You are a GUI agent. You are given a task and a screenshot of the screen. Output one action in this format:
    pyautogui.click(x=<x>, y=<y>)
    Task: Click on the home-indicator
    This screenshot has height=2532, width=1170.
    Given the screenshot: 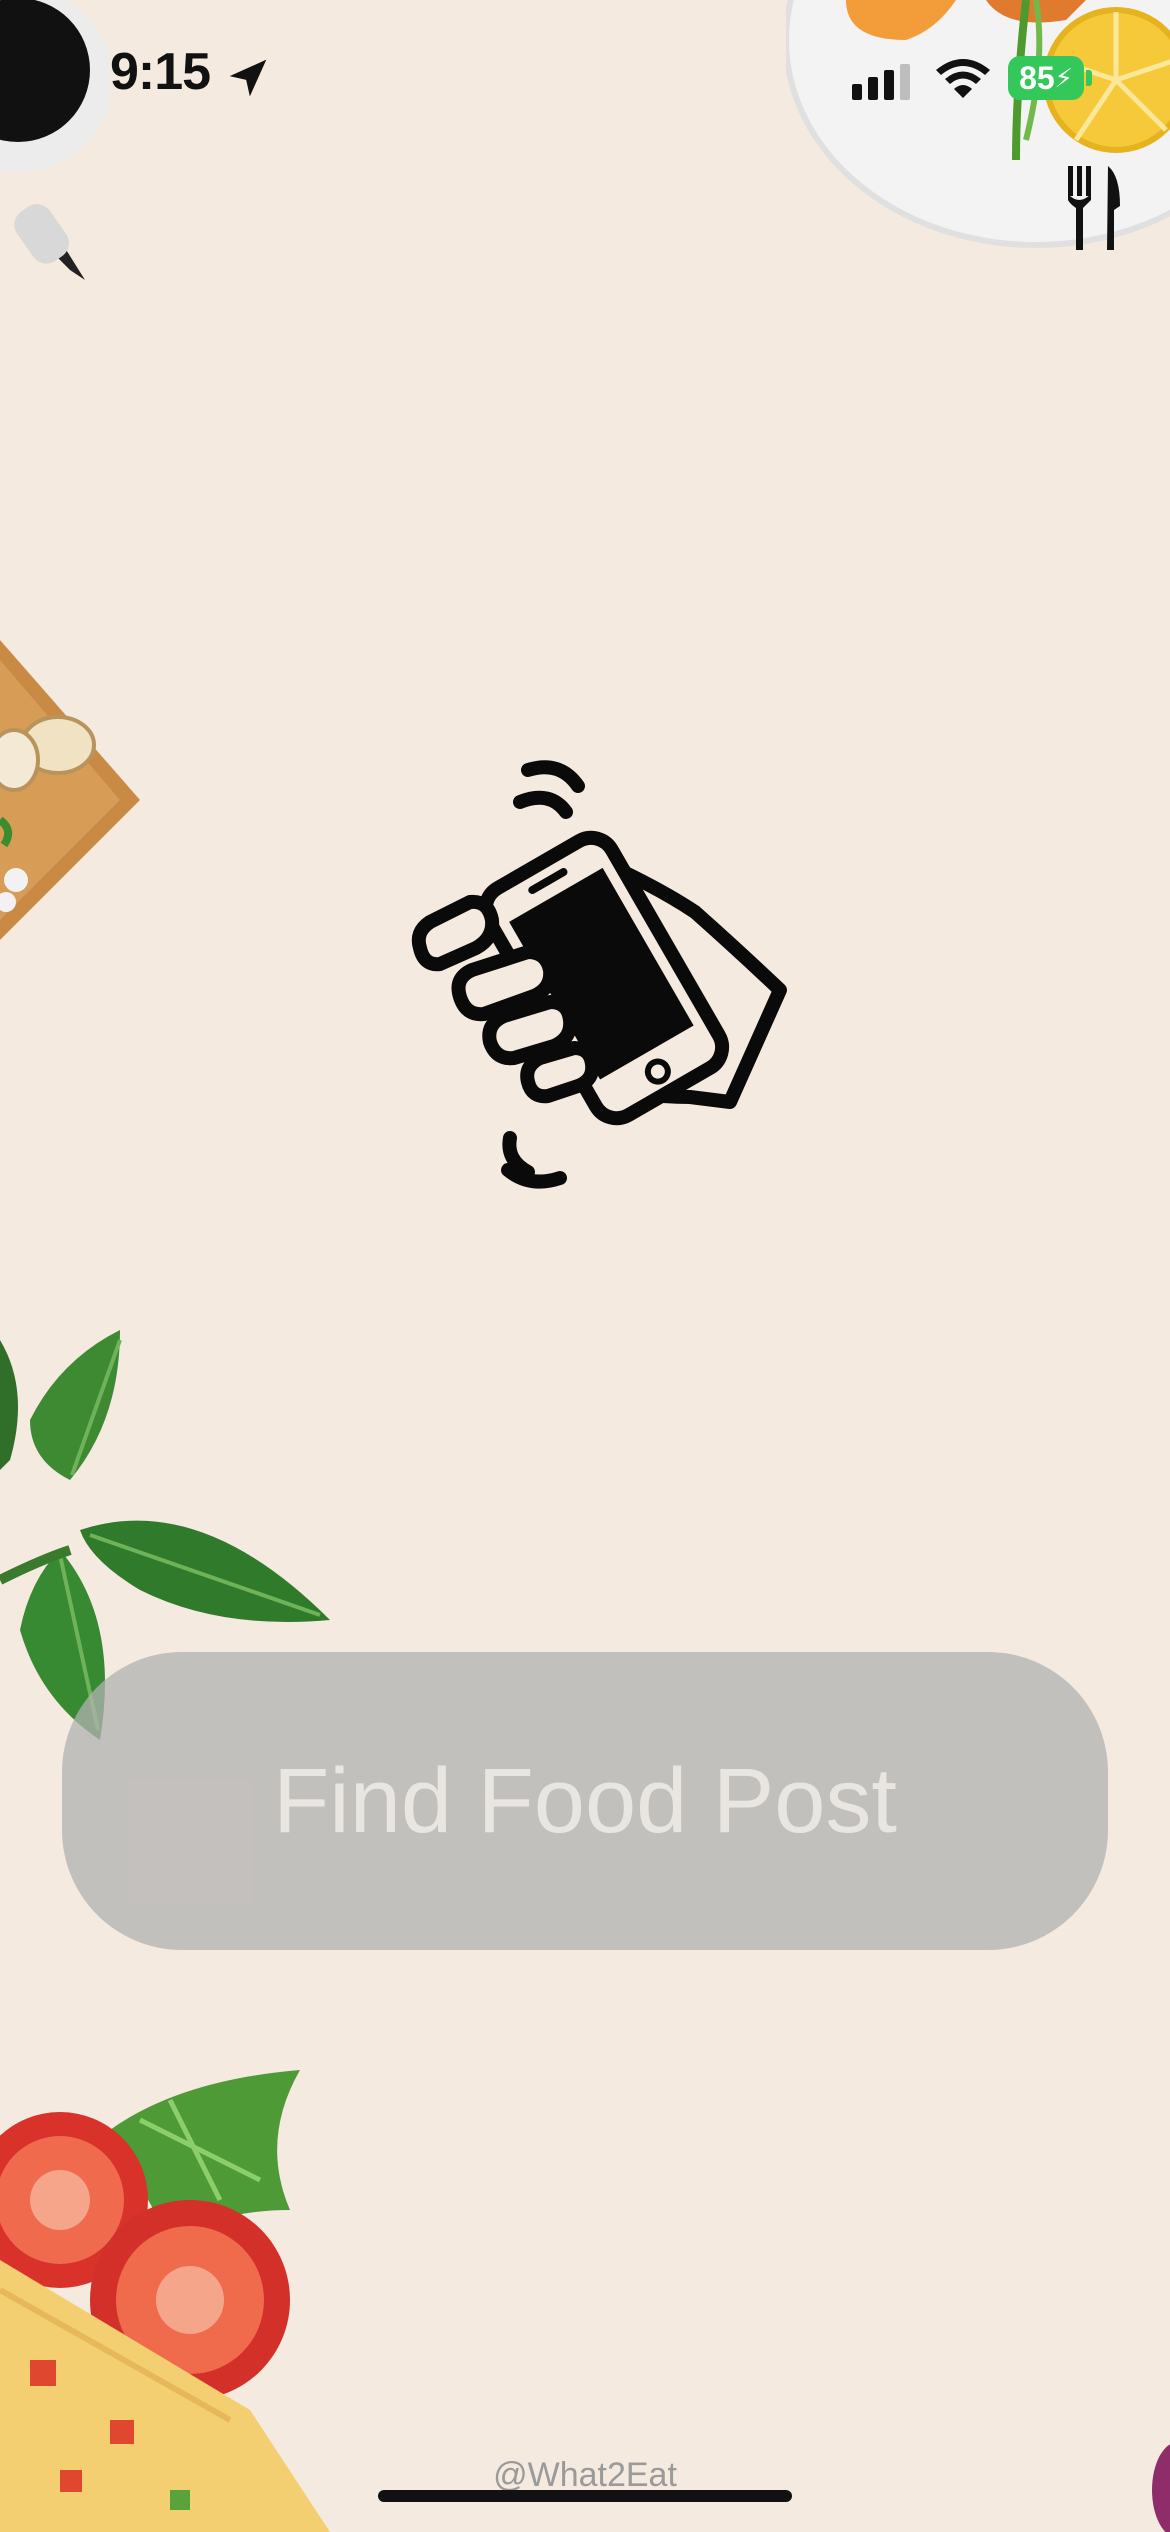 What is the action you would take?
    pyautogui.click(x=585, y=2496)
    